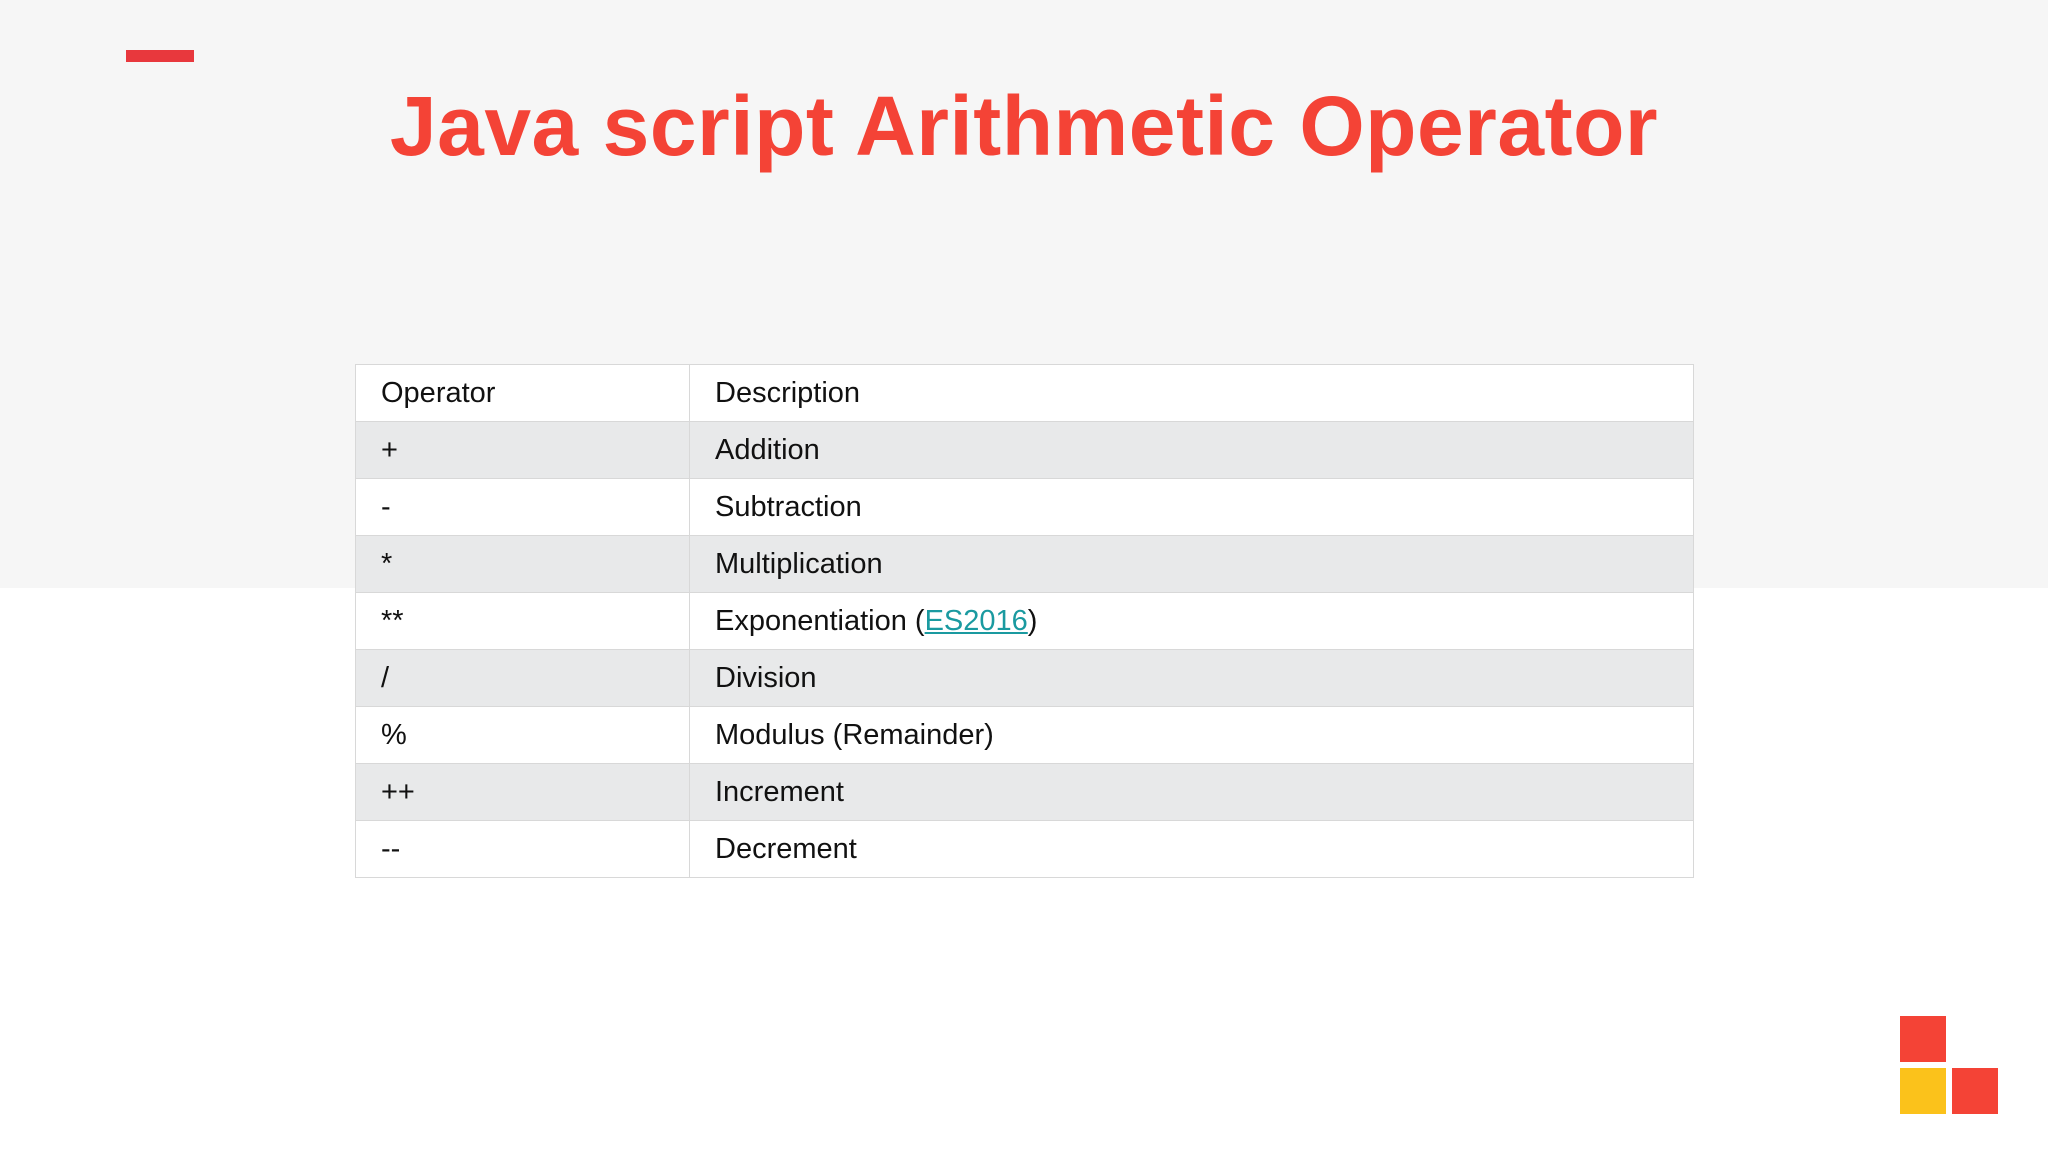  What do you see at coordinates (522, 678) in the screenshot?
I see `operator-cell: /` at bounding box center [522, 678].